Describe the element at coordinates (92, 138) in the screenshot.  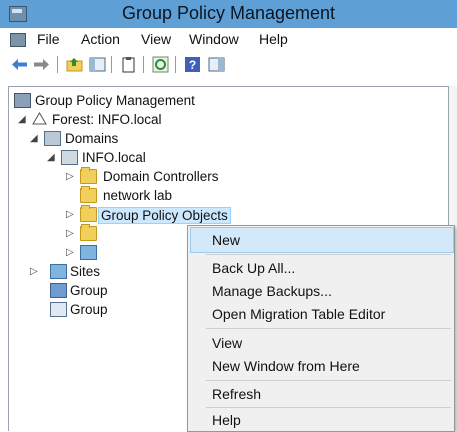
I see `tree-node-label: Domains` at that location.